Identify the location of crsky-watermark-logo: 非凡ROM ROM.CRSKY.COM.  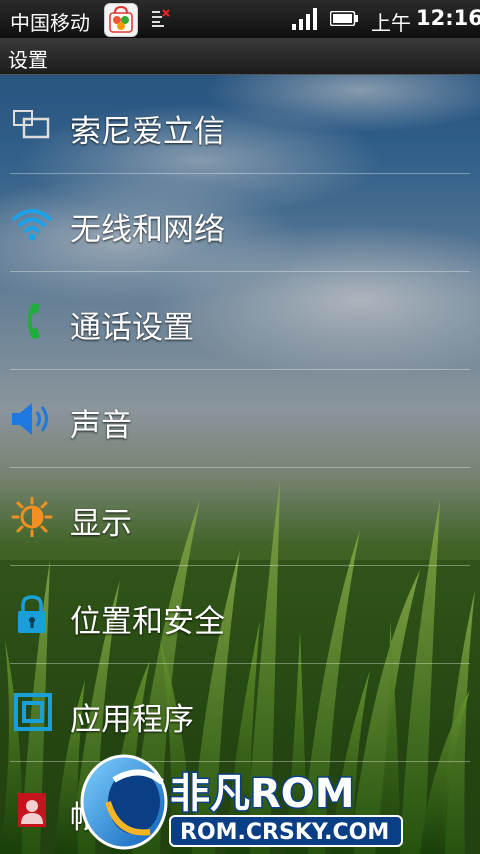
(241, 802).